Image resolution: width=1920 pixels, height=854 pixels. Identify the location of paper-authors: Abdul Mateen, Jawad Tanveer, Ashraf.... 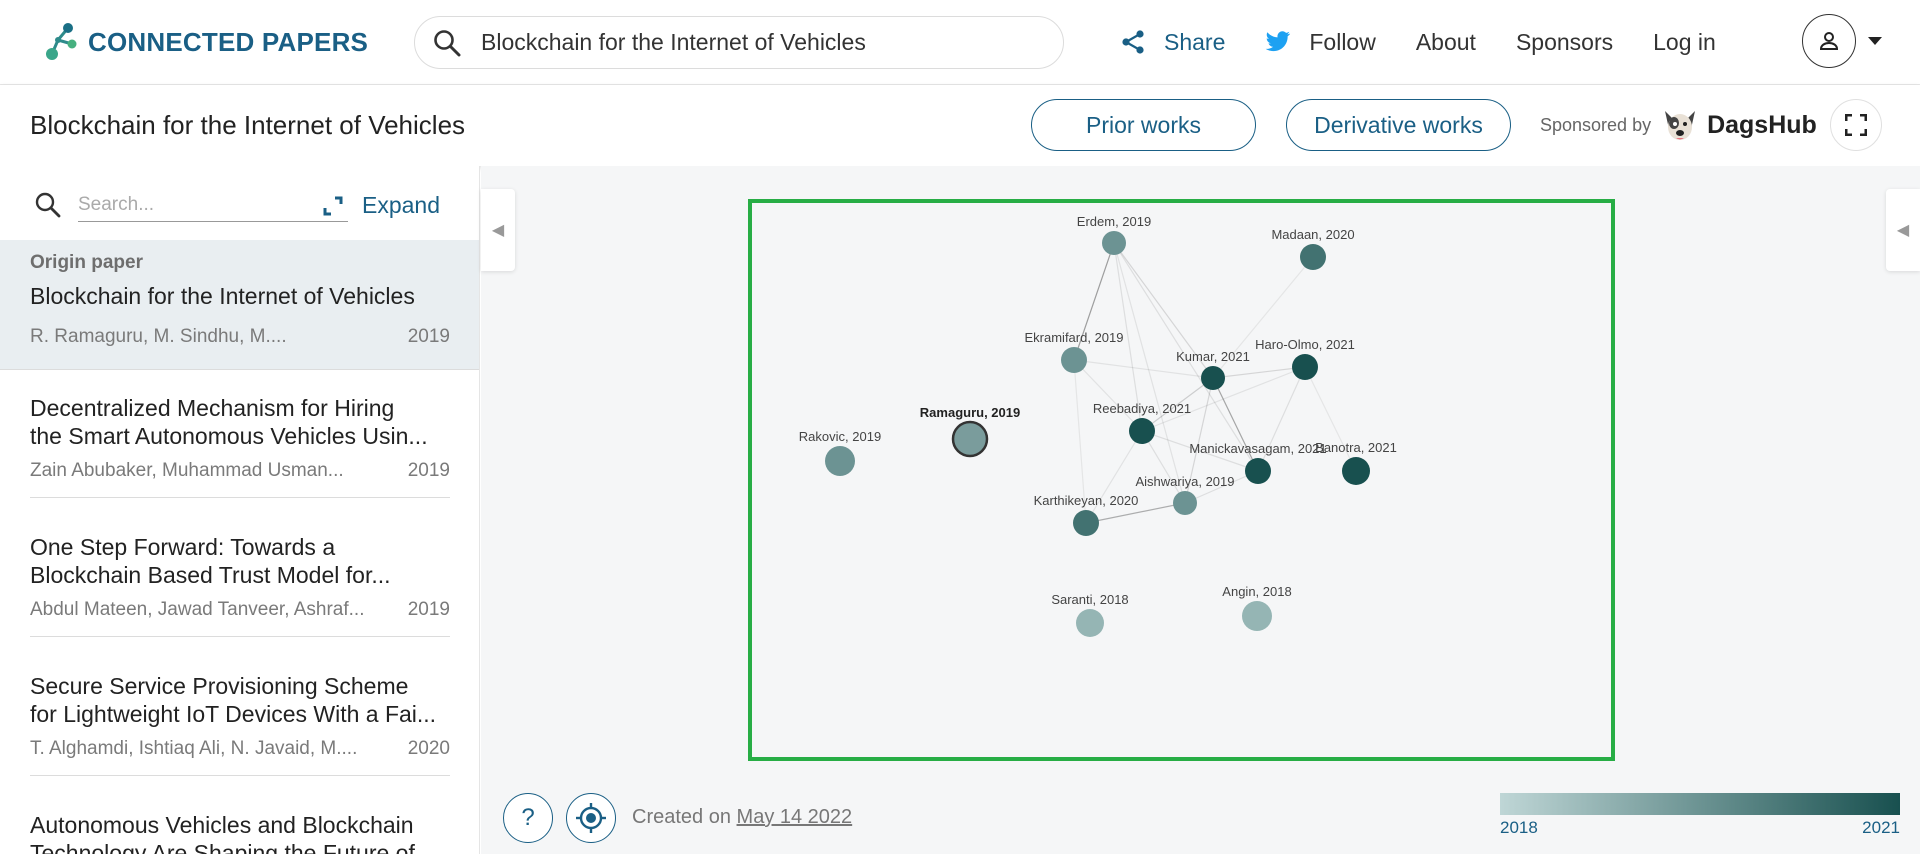
(197, 609).